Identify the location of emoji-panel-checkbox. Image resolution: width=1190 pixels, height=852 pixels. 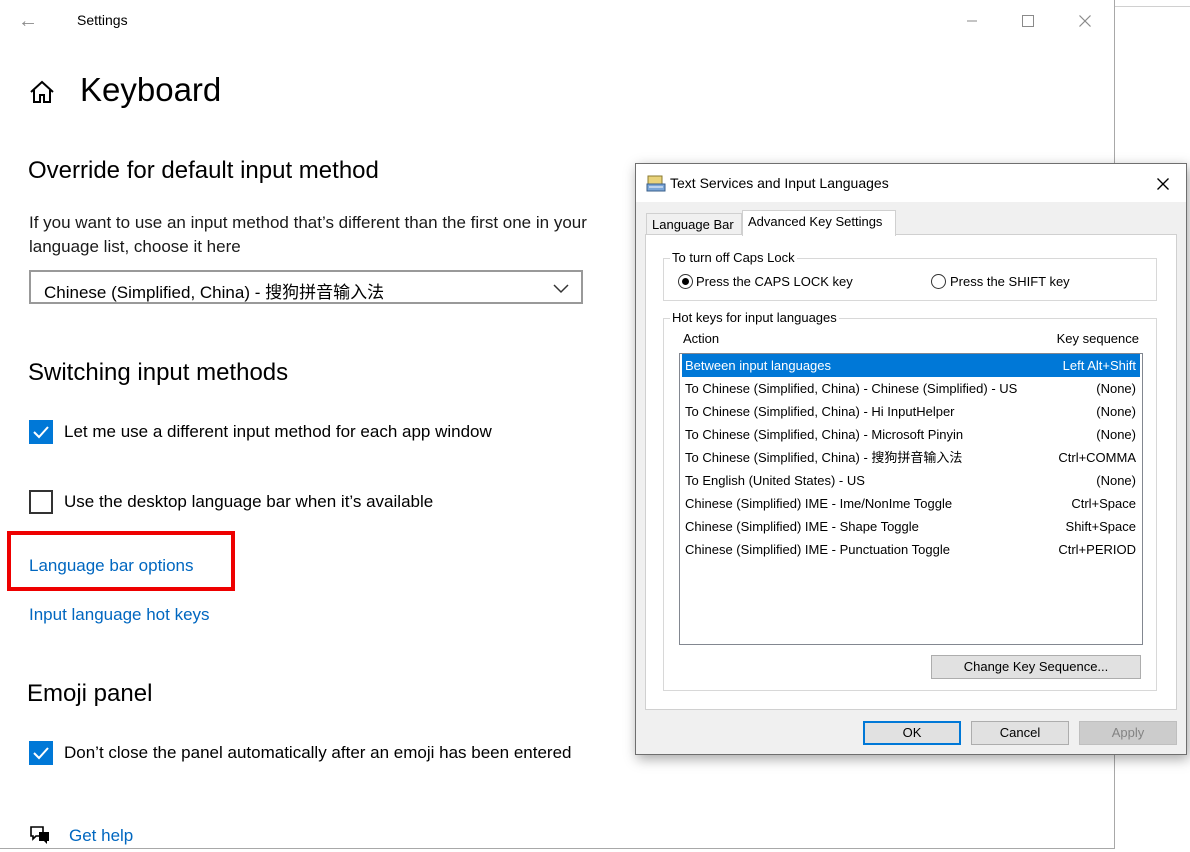
(41, 753).